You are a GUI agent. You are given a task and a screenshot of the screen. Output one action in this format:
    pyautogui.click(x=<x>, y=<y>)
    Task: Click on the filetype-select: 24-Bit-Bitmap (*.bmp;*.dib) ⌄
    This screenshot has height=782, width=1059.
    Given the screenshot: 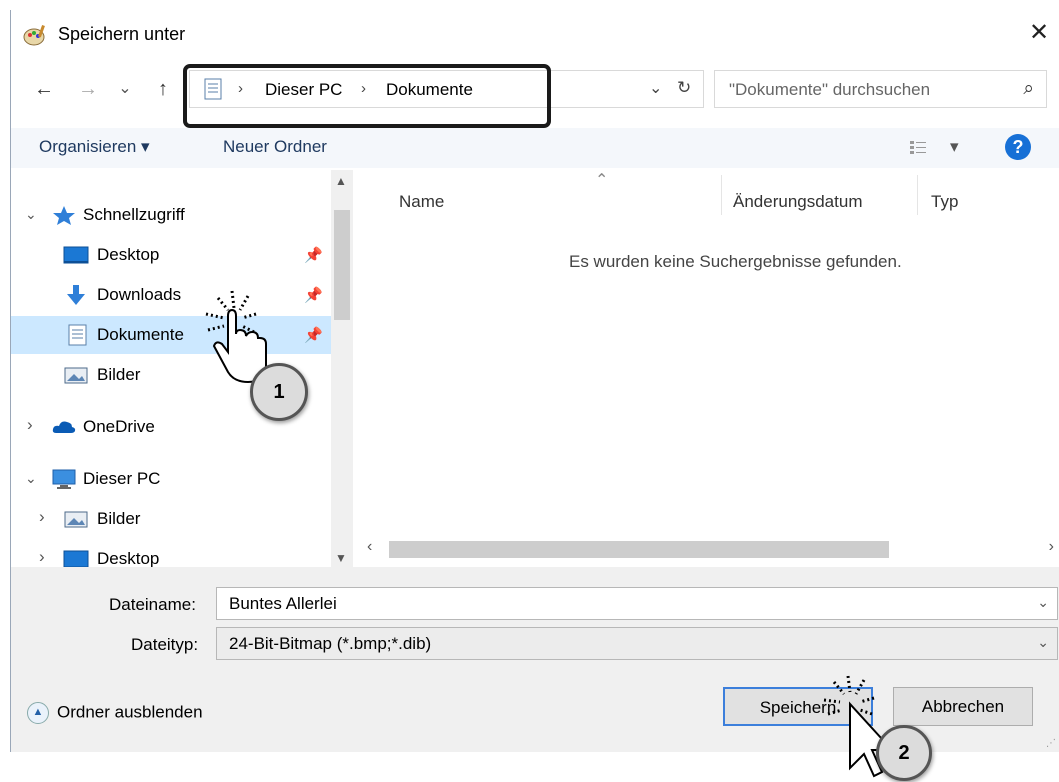 What is the action you would take?
    pyautogui.click(x=637, y=643)
    